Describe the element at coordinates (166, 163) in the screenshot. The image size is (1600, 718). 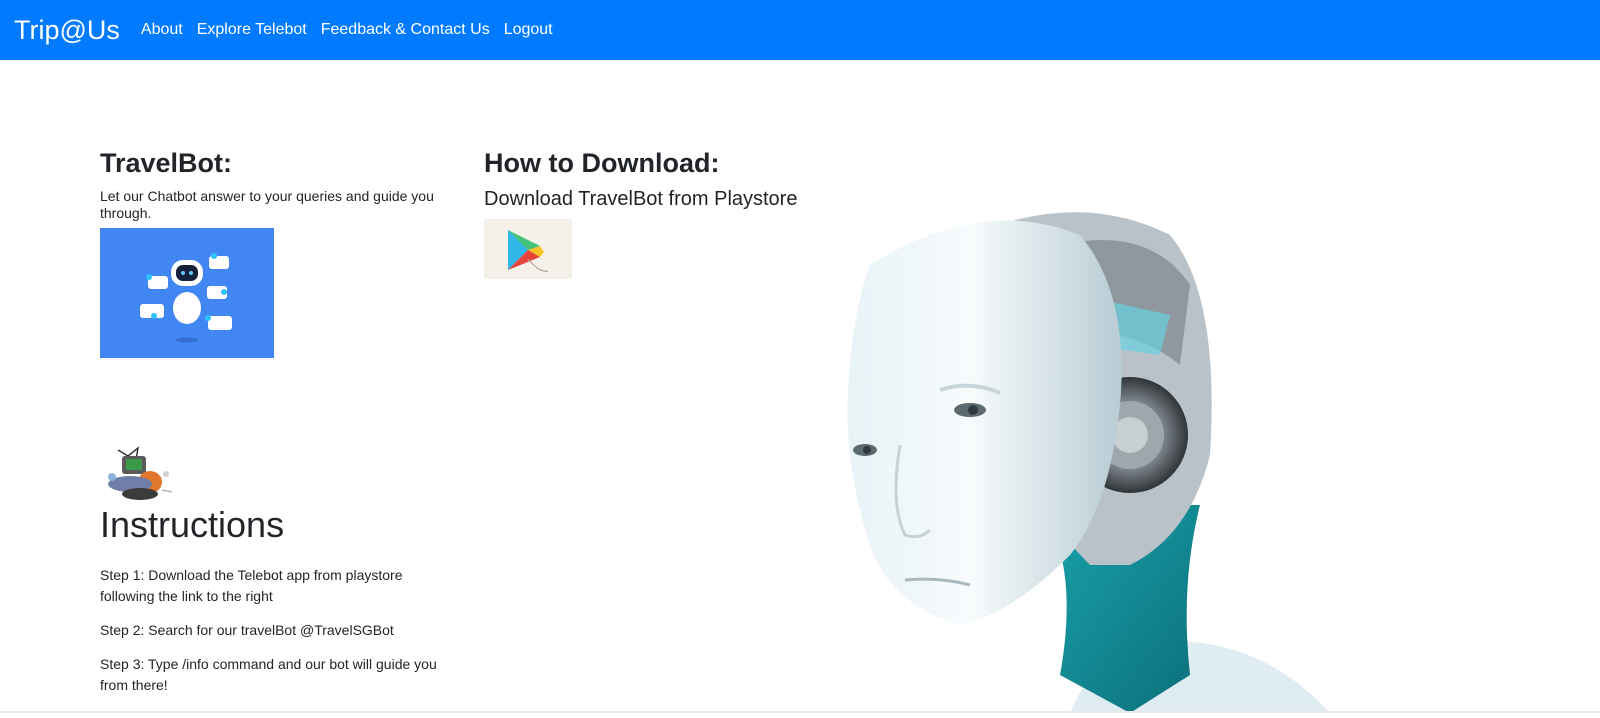
I see `travelbot-title: TravelBot:` at that location.